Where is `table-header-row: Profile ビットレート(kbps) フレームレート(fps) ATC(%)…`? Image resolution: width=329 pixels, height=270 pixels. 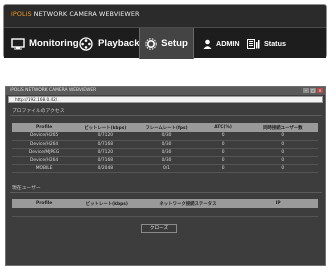 table-header-row: Profile ビットレート(kbps) フレームレート(fps) ATC(%)… is located at coordinates (165, 127).